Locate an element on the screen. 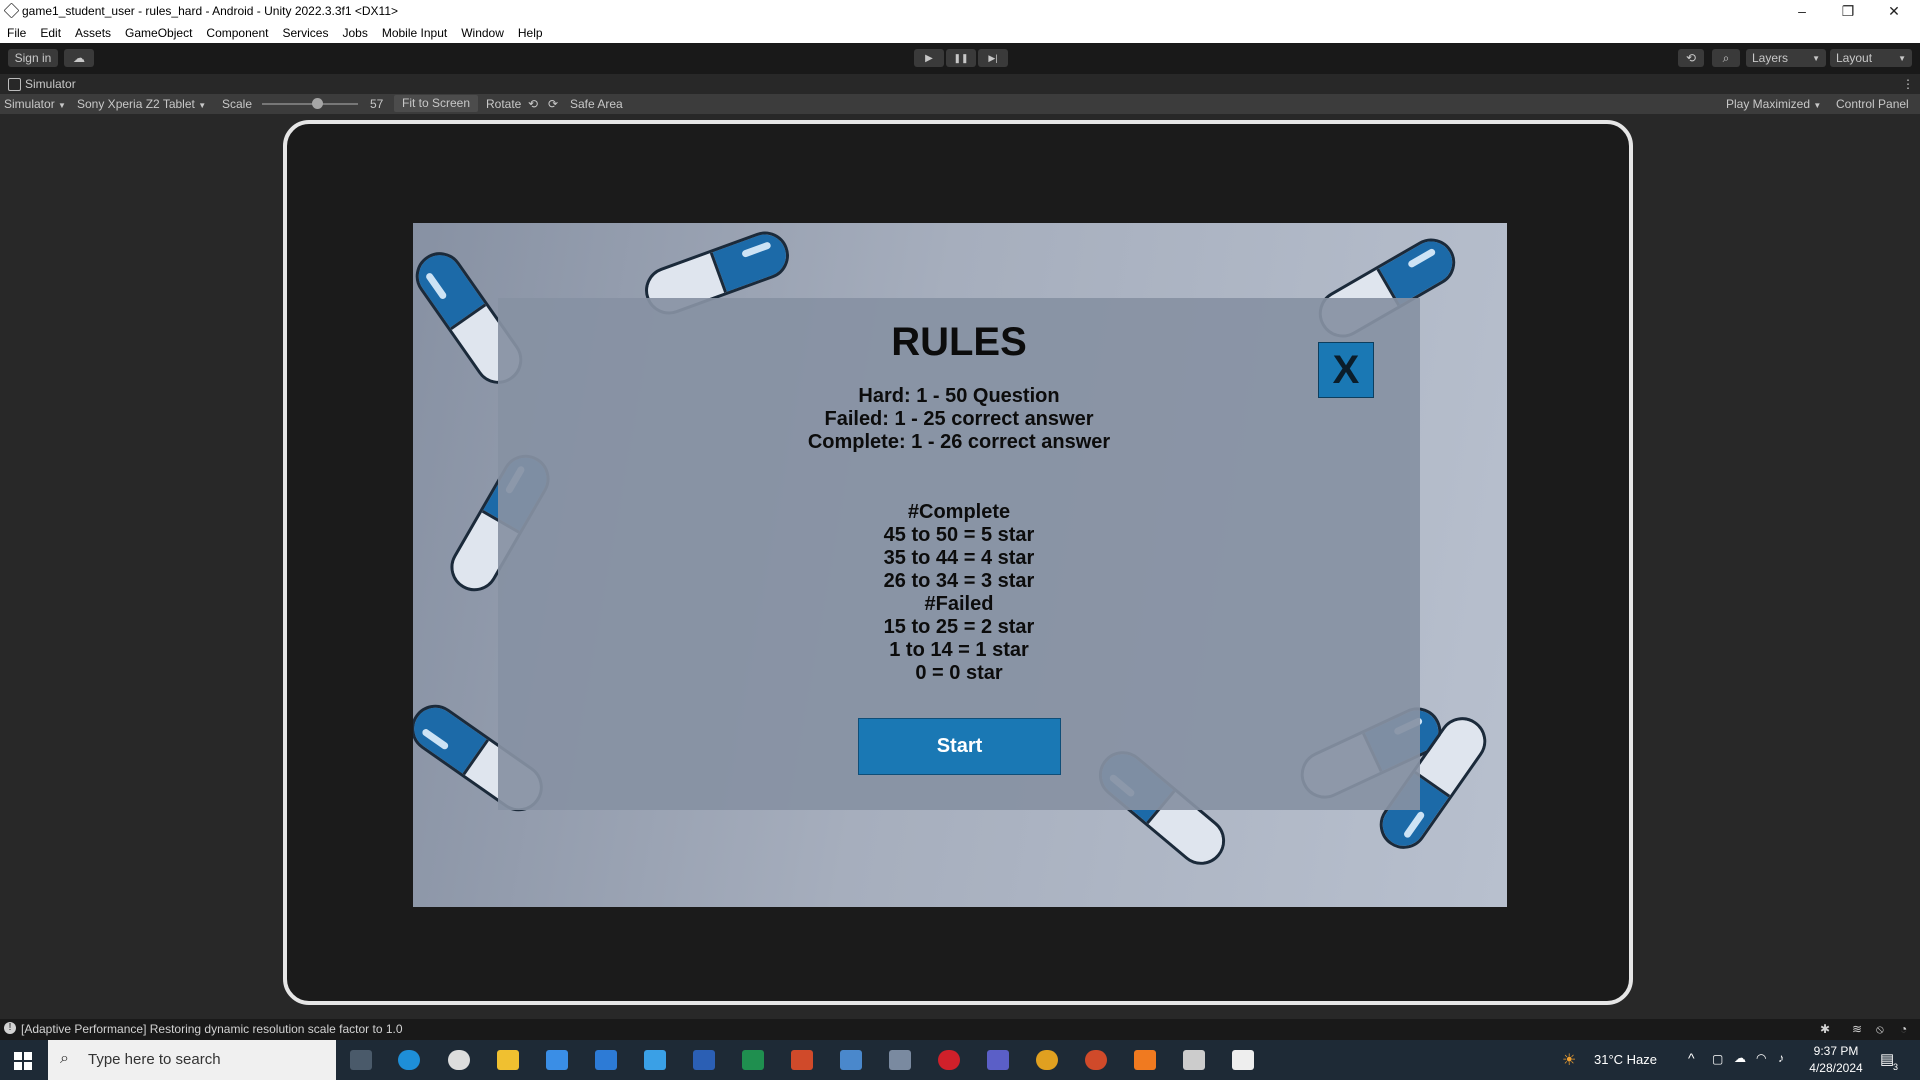 This screenshot has width=1920, height=1080. outlook-icon is located at coordinates (655, 1060).